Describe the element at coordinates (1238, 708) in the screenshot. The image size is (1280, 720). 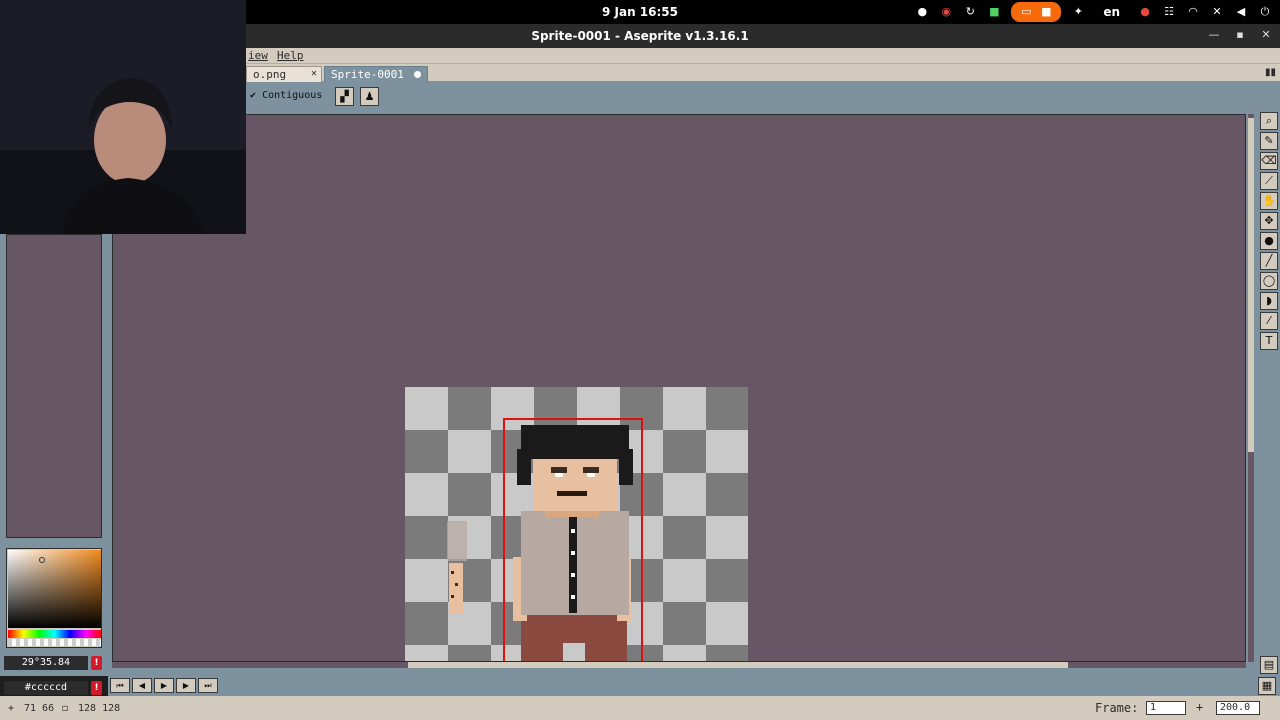
I see `zoom-input: 200.0` at that location.